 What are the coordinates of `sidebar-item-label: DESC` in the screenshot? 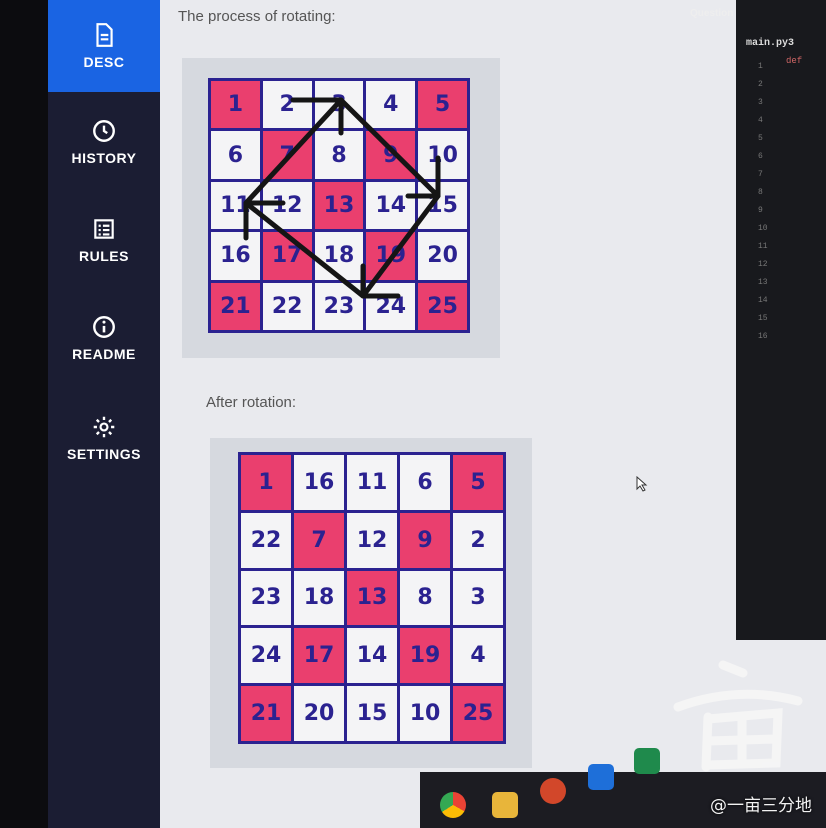 It's located at (104, 62).